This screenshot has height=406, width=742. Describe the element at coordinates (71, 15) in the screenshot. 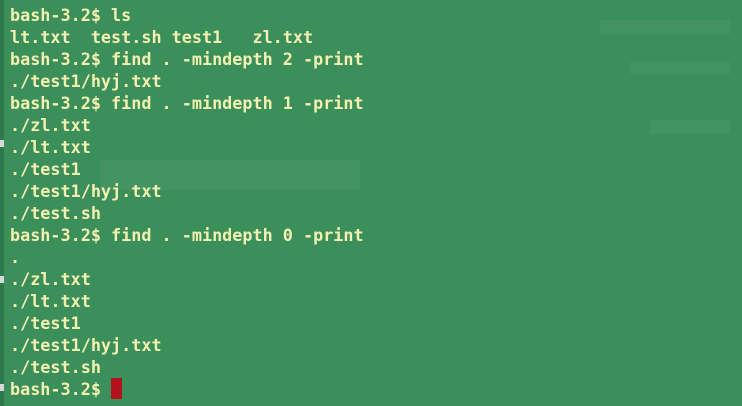

I see `terminal-line: bash-3.2$ ls` at that location.